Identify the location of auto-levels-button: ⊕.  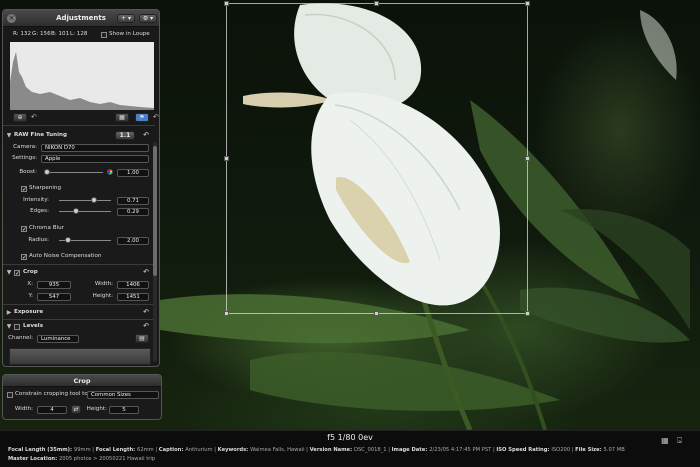
(20, 117).